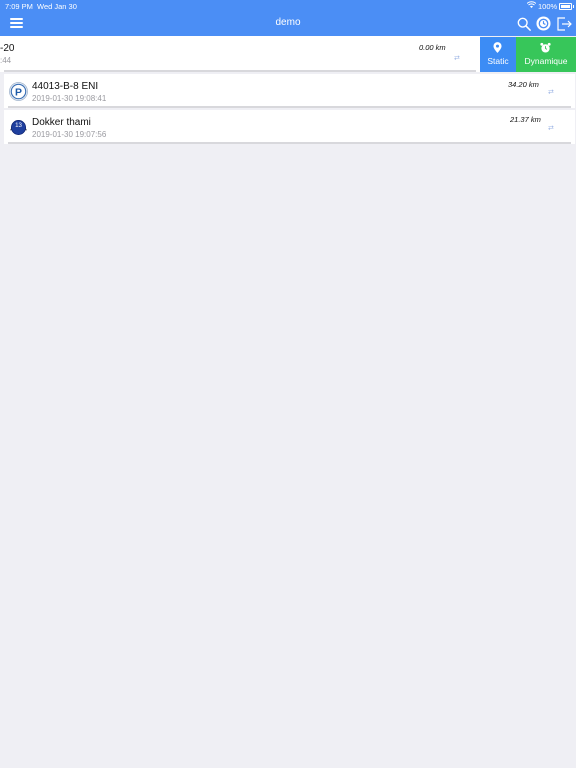 The height and width of the screenshot is (768, 576). What do you see at coordinates (432, 47) in the screenshot?
I see `vehicle-distance: 0.00 km` at bounding box center [432, 47].